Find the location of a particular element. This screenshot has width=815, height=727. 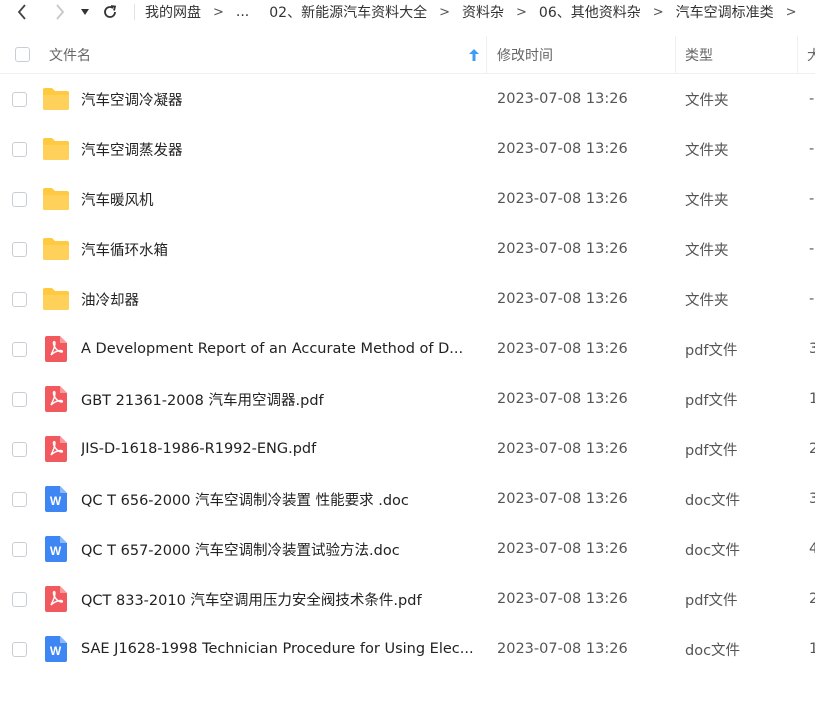

sort-ascending-icon is located at coordinates (474, 55).